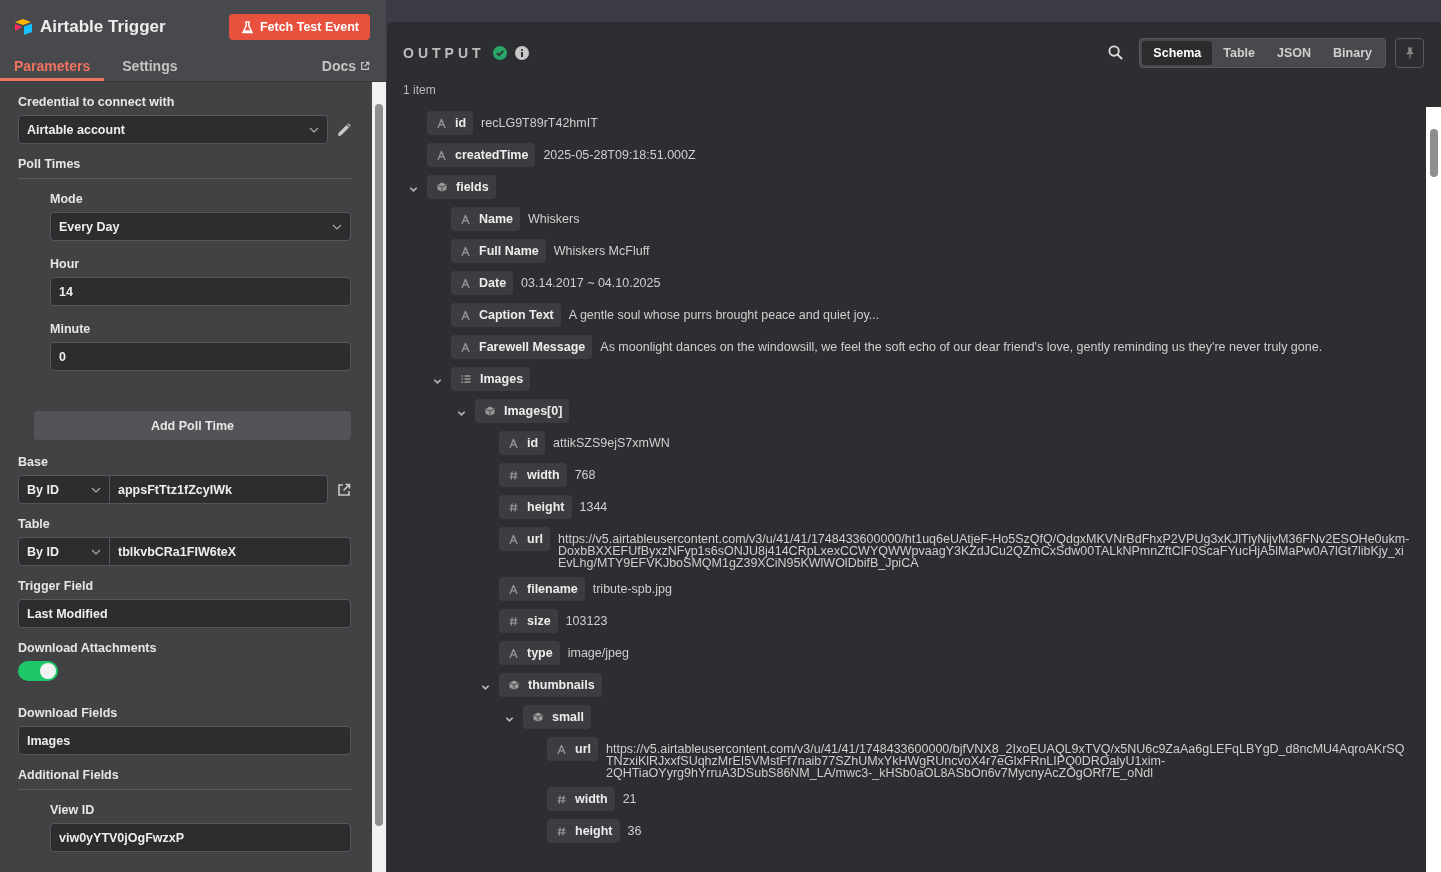  What do you see at coordinates (635, 830) in the screenshot?
I see `field-value: 36` at bounding box center [635, 830].